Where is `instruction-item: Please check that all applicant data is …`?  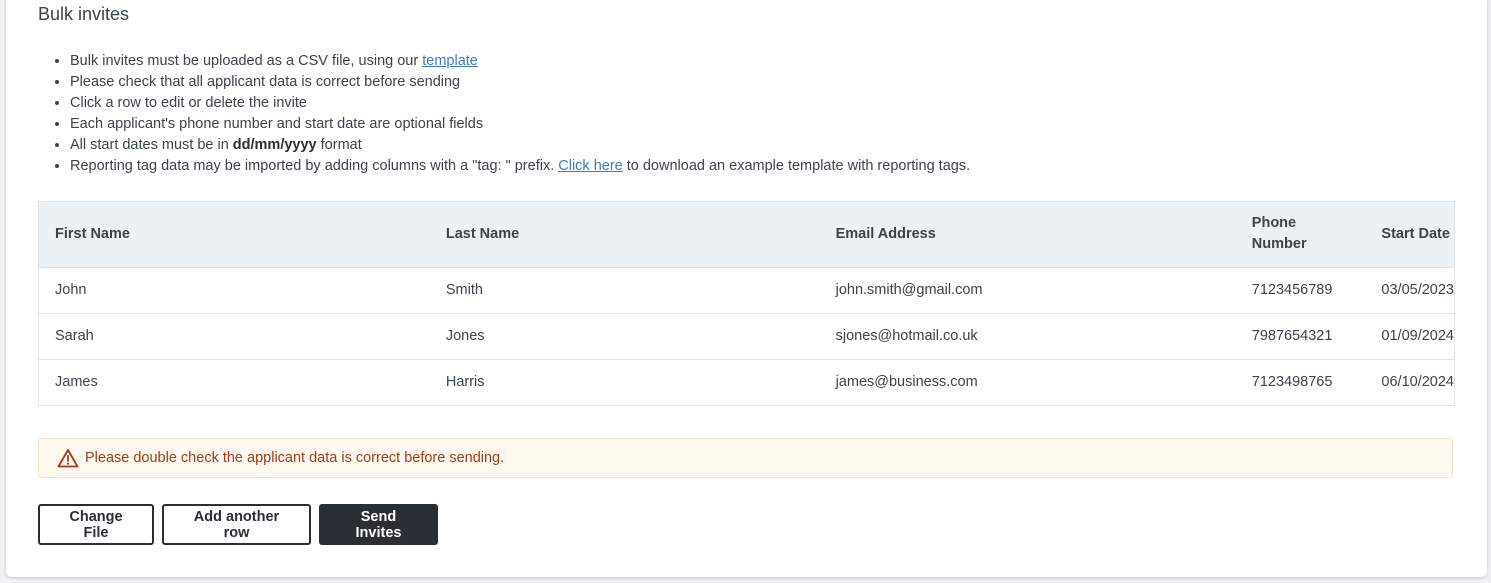 instruction-item: Please check that all applicant data is … is located at coordinates (520, 82).